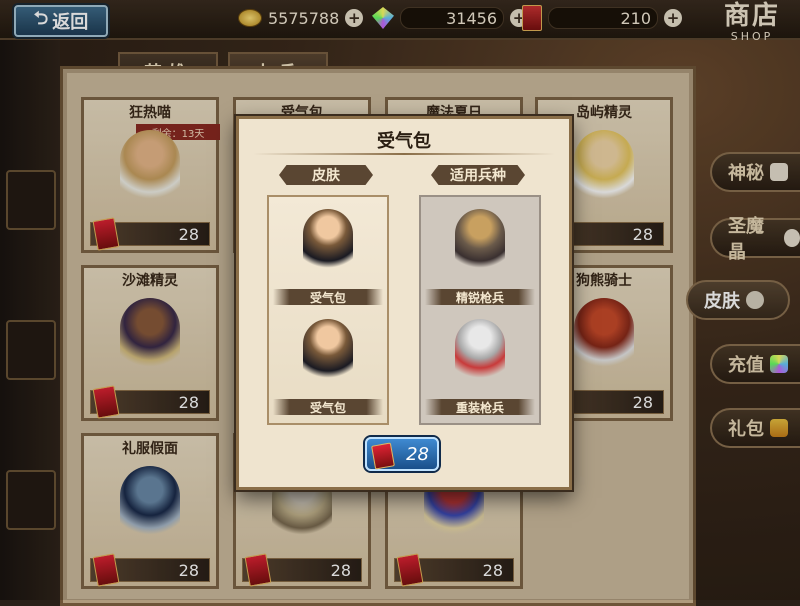 This screenshot has height=606, width=800. What do you see at coordinates (383, 455) in the screenshot?
I see `card-ticket-icon` at bounding box center [383, 455].